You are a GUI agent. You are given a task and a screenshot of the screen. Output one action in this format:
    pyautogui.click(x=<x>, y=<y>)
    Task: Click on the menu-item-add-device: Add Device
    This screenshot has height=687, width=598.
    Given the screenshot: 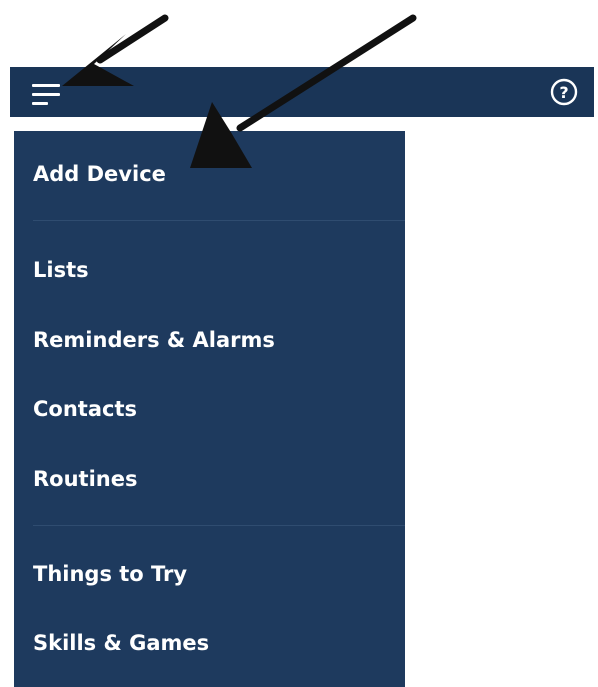 What is the action you would take?
    pyautogui.click(x=99, y=174)
    